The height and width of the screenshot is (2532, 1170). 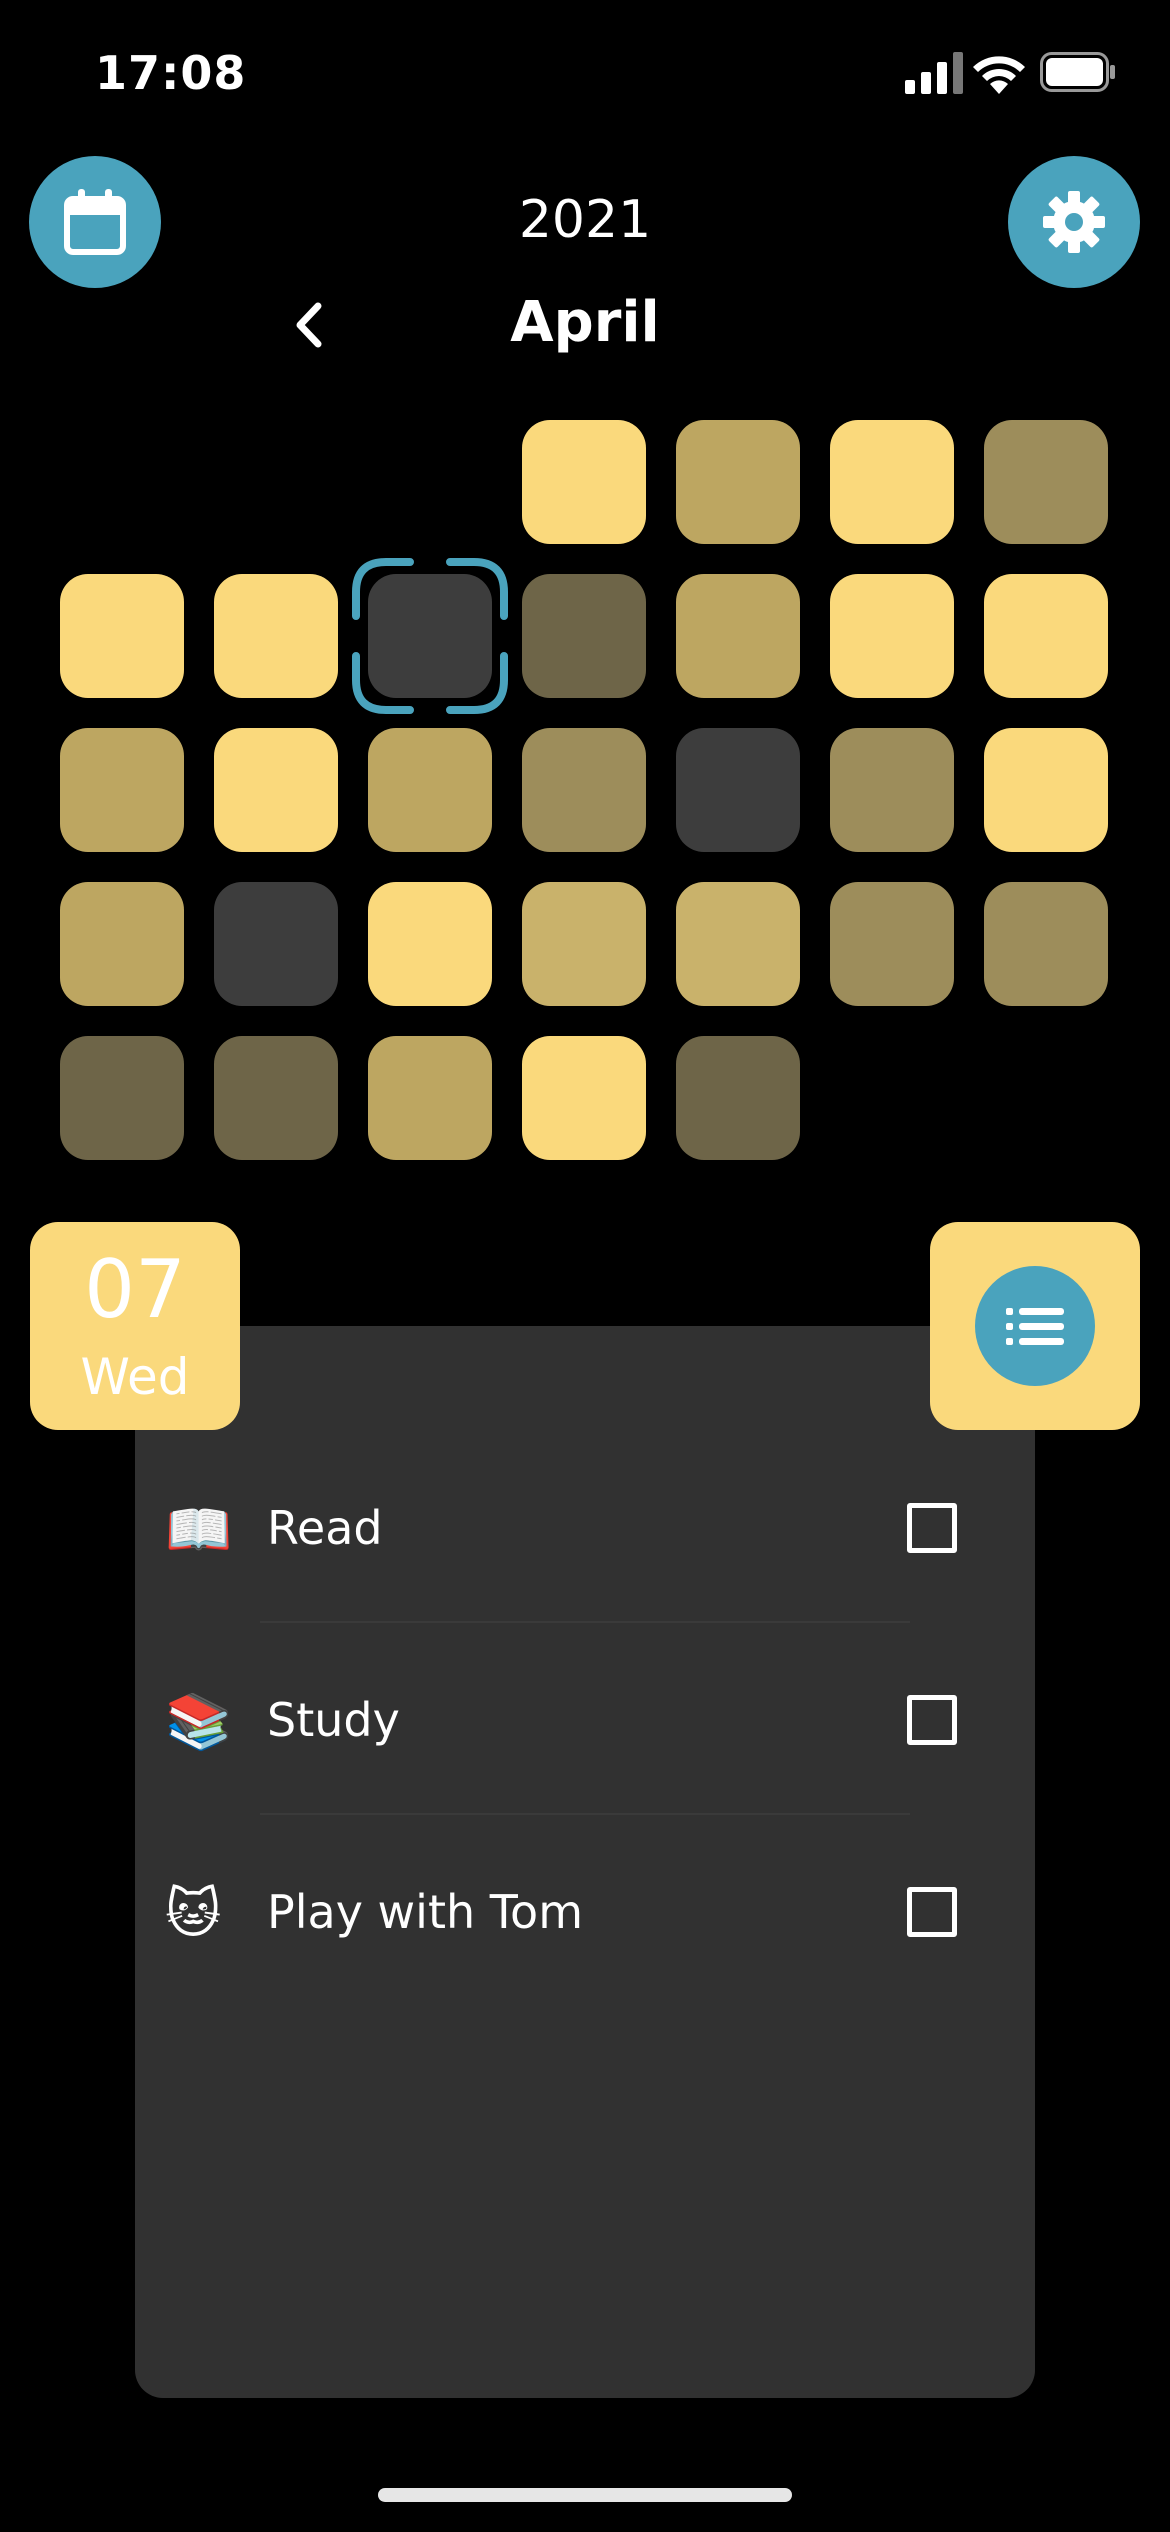 I want to click on books-icon: 📚, so click(x=199, y=1721).